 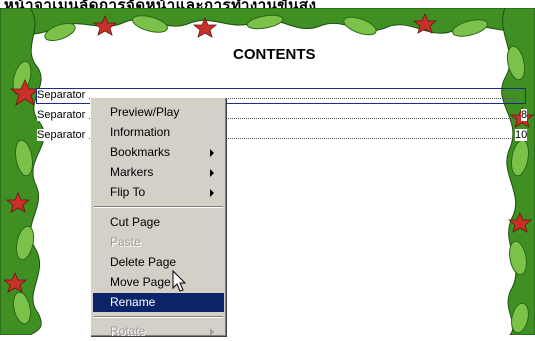 What do you see at coordinates (158, 132) in the screenshot?
I see `menu-item-information: Information` at bounding box center [158, 132].